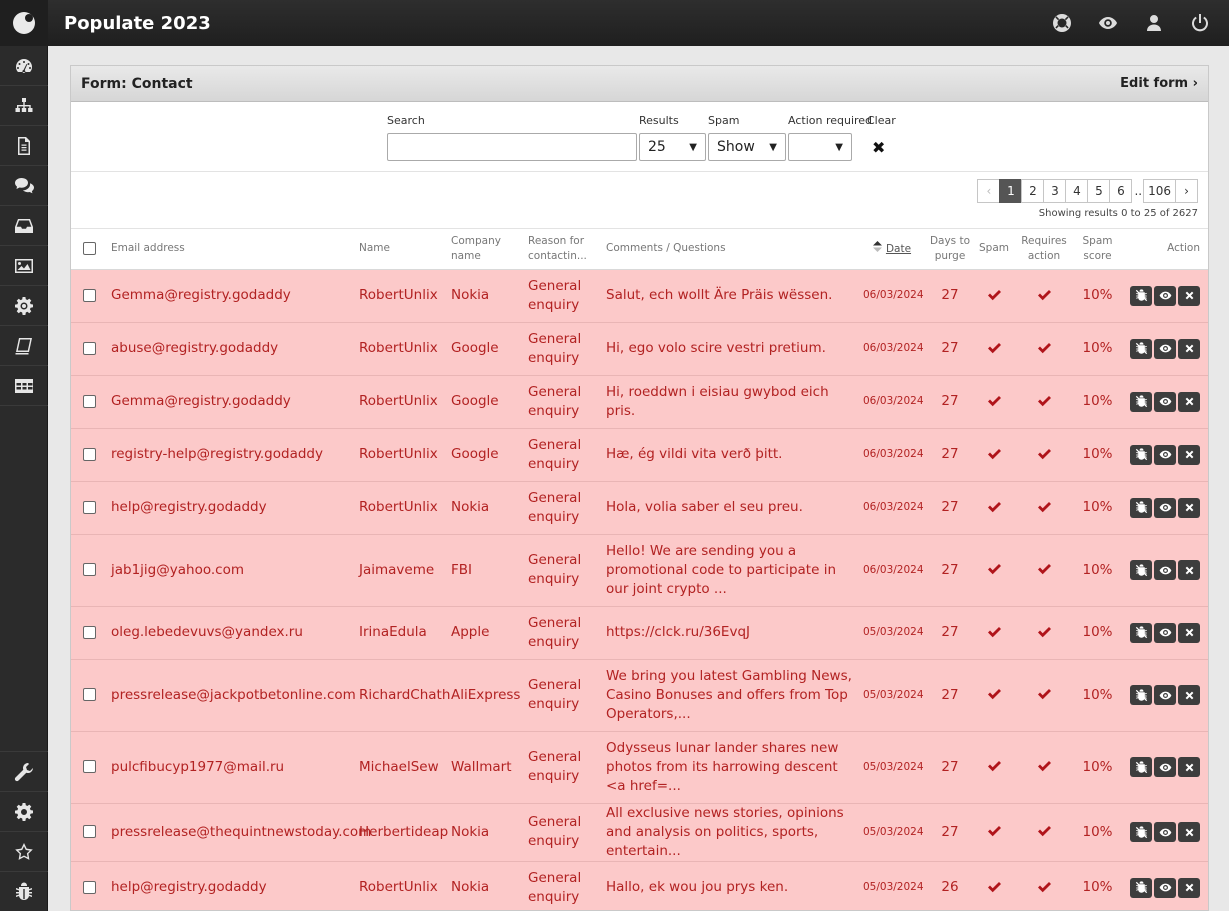  Describe the element at coordinates (485, 249) in the screenshot. I see `header-company: Company name` at that location.